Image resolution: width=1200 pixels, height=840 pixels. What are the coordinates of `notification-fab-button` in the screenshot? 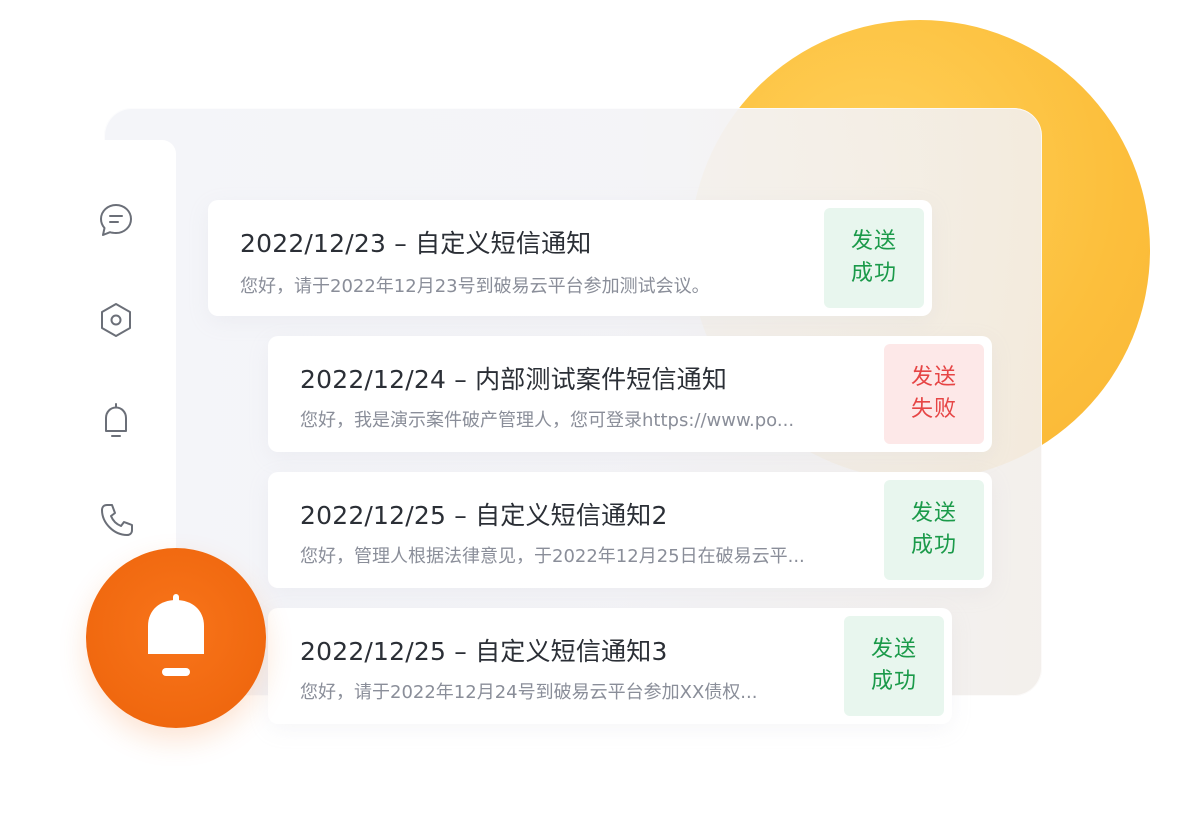 It's located at (176, 638).